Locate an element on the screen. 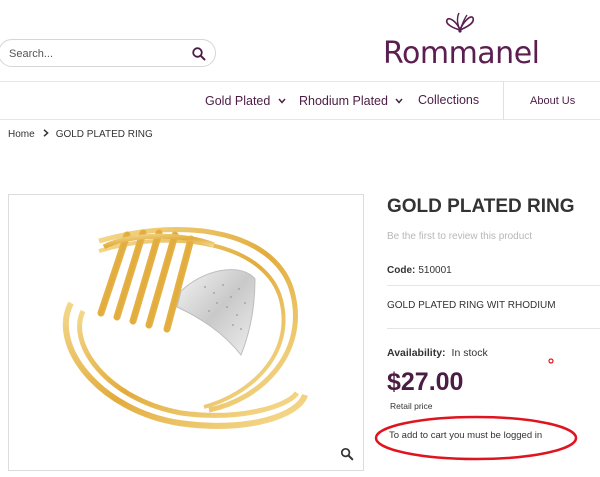 The image size is (600, 477). nav-item-label: Rhodium Plated is located at coordinates (343, 101).